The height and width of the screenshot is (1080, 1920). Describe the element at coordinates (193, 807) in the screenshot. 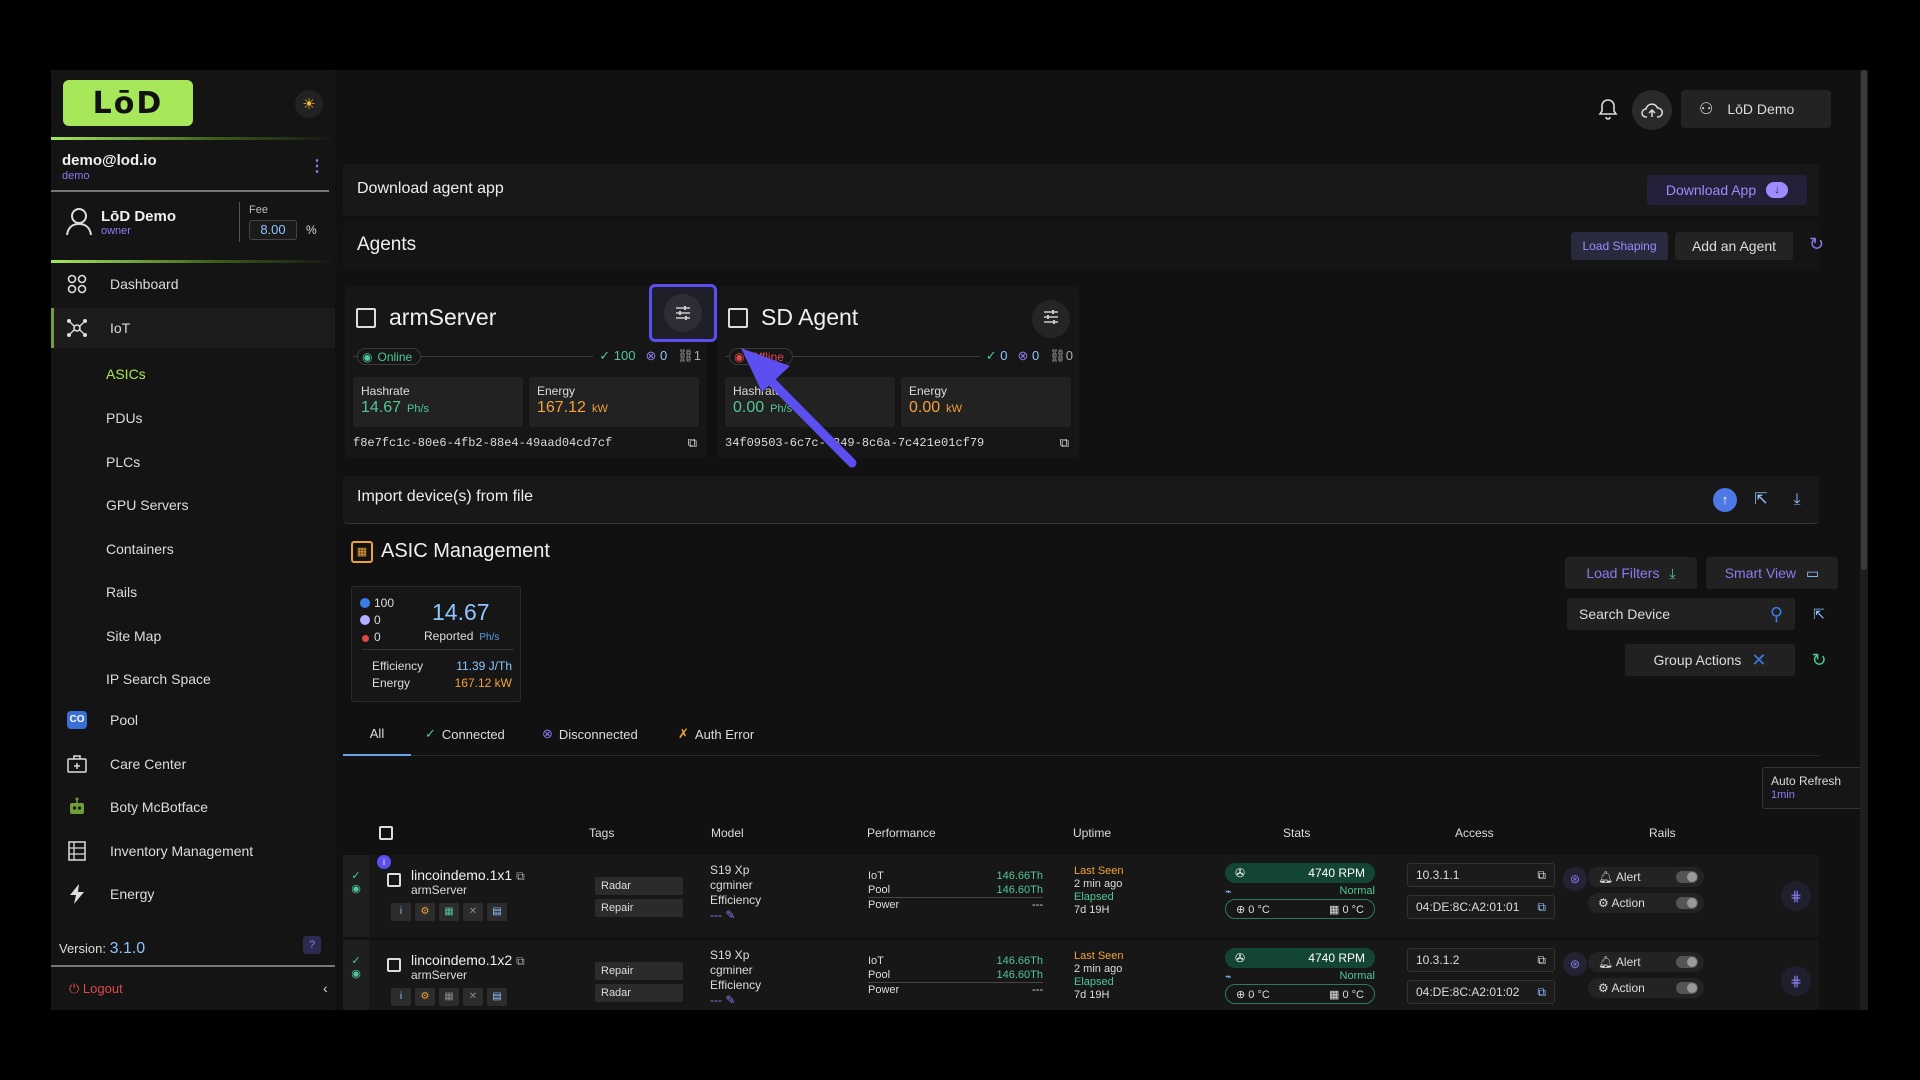

I see `nav-boty: Boty McBotface` at that location.